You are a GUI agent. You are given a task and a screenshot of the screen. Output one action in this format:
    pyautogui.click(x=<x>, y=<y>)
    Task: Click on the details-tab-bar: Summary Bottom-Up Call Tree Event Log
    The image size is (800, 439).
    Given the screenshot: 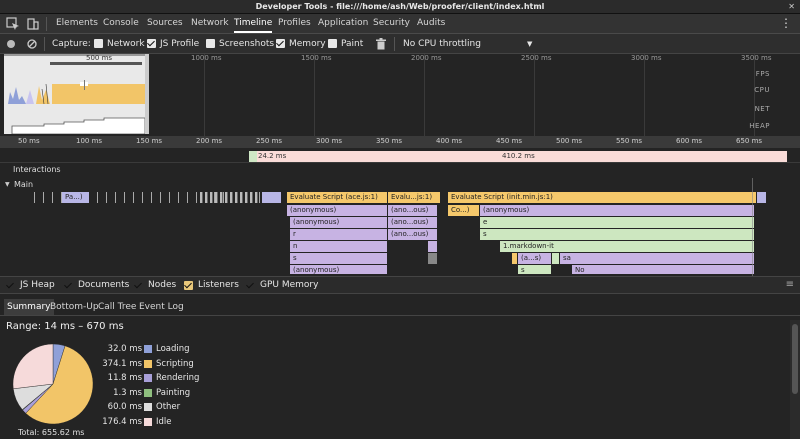 What is the action you would take?
    pyautogui.click(x=400, y=307)
    